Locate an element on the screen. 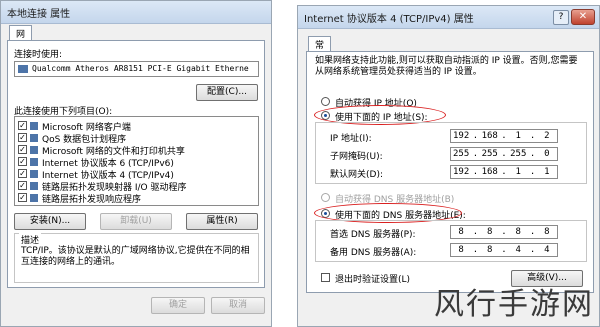  ok-button: 确定 is located at coordinates (178, 305).